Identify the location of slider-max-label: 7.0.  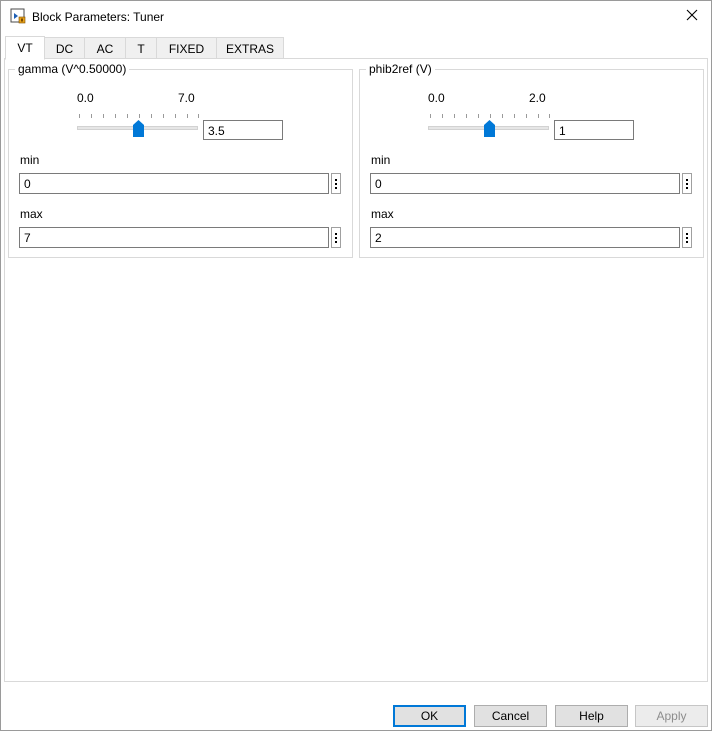
(186, 98).